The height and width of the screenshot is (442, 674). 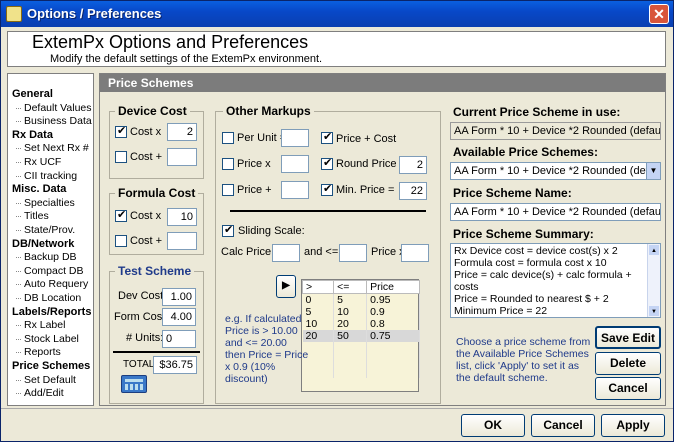 What do you see at coordinates (39, 189) in the screenshot?
I see `sidebar-group: Misc. Data` at bounding box center [39, 189].